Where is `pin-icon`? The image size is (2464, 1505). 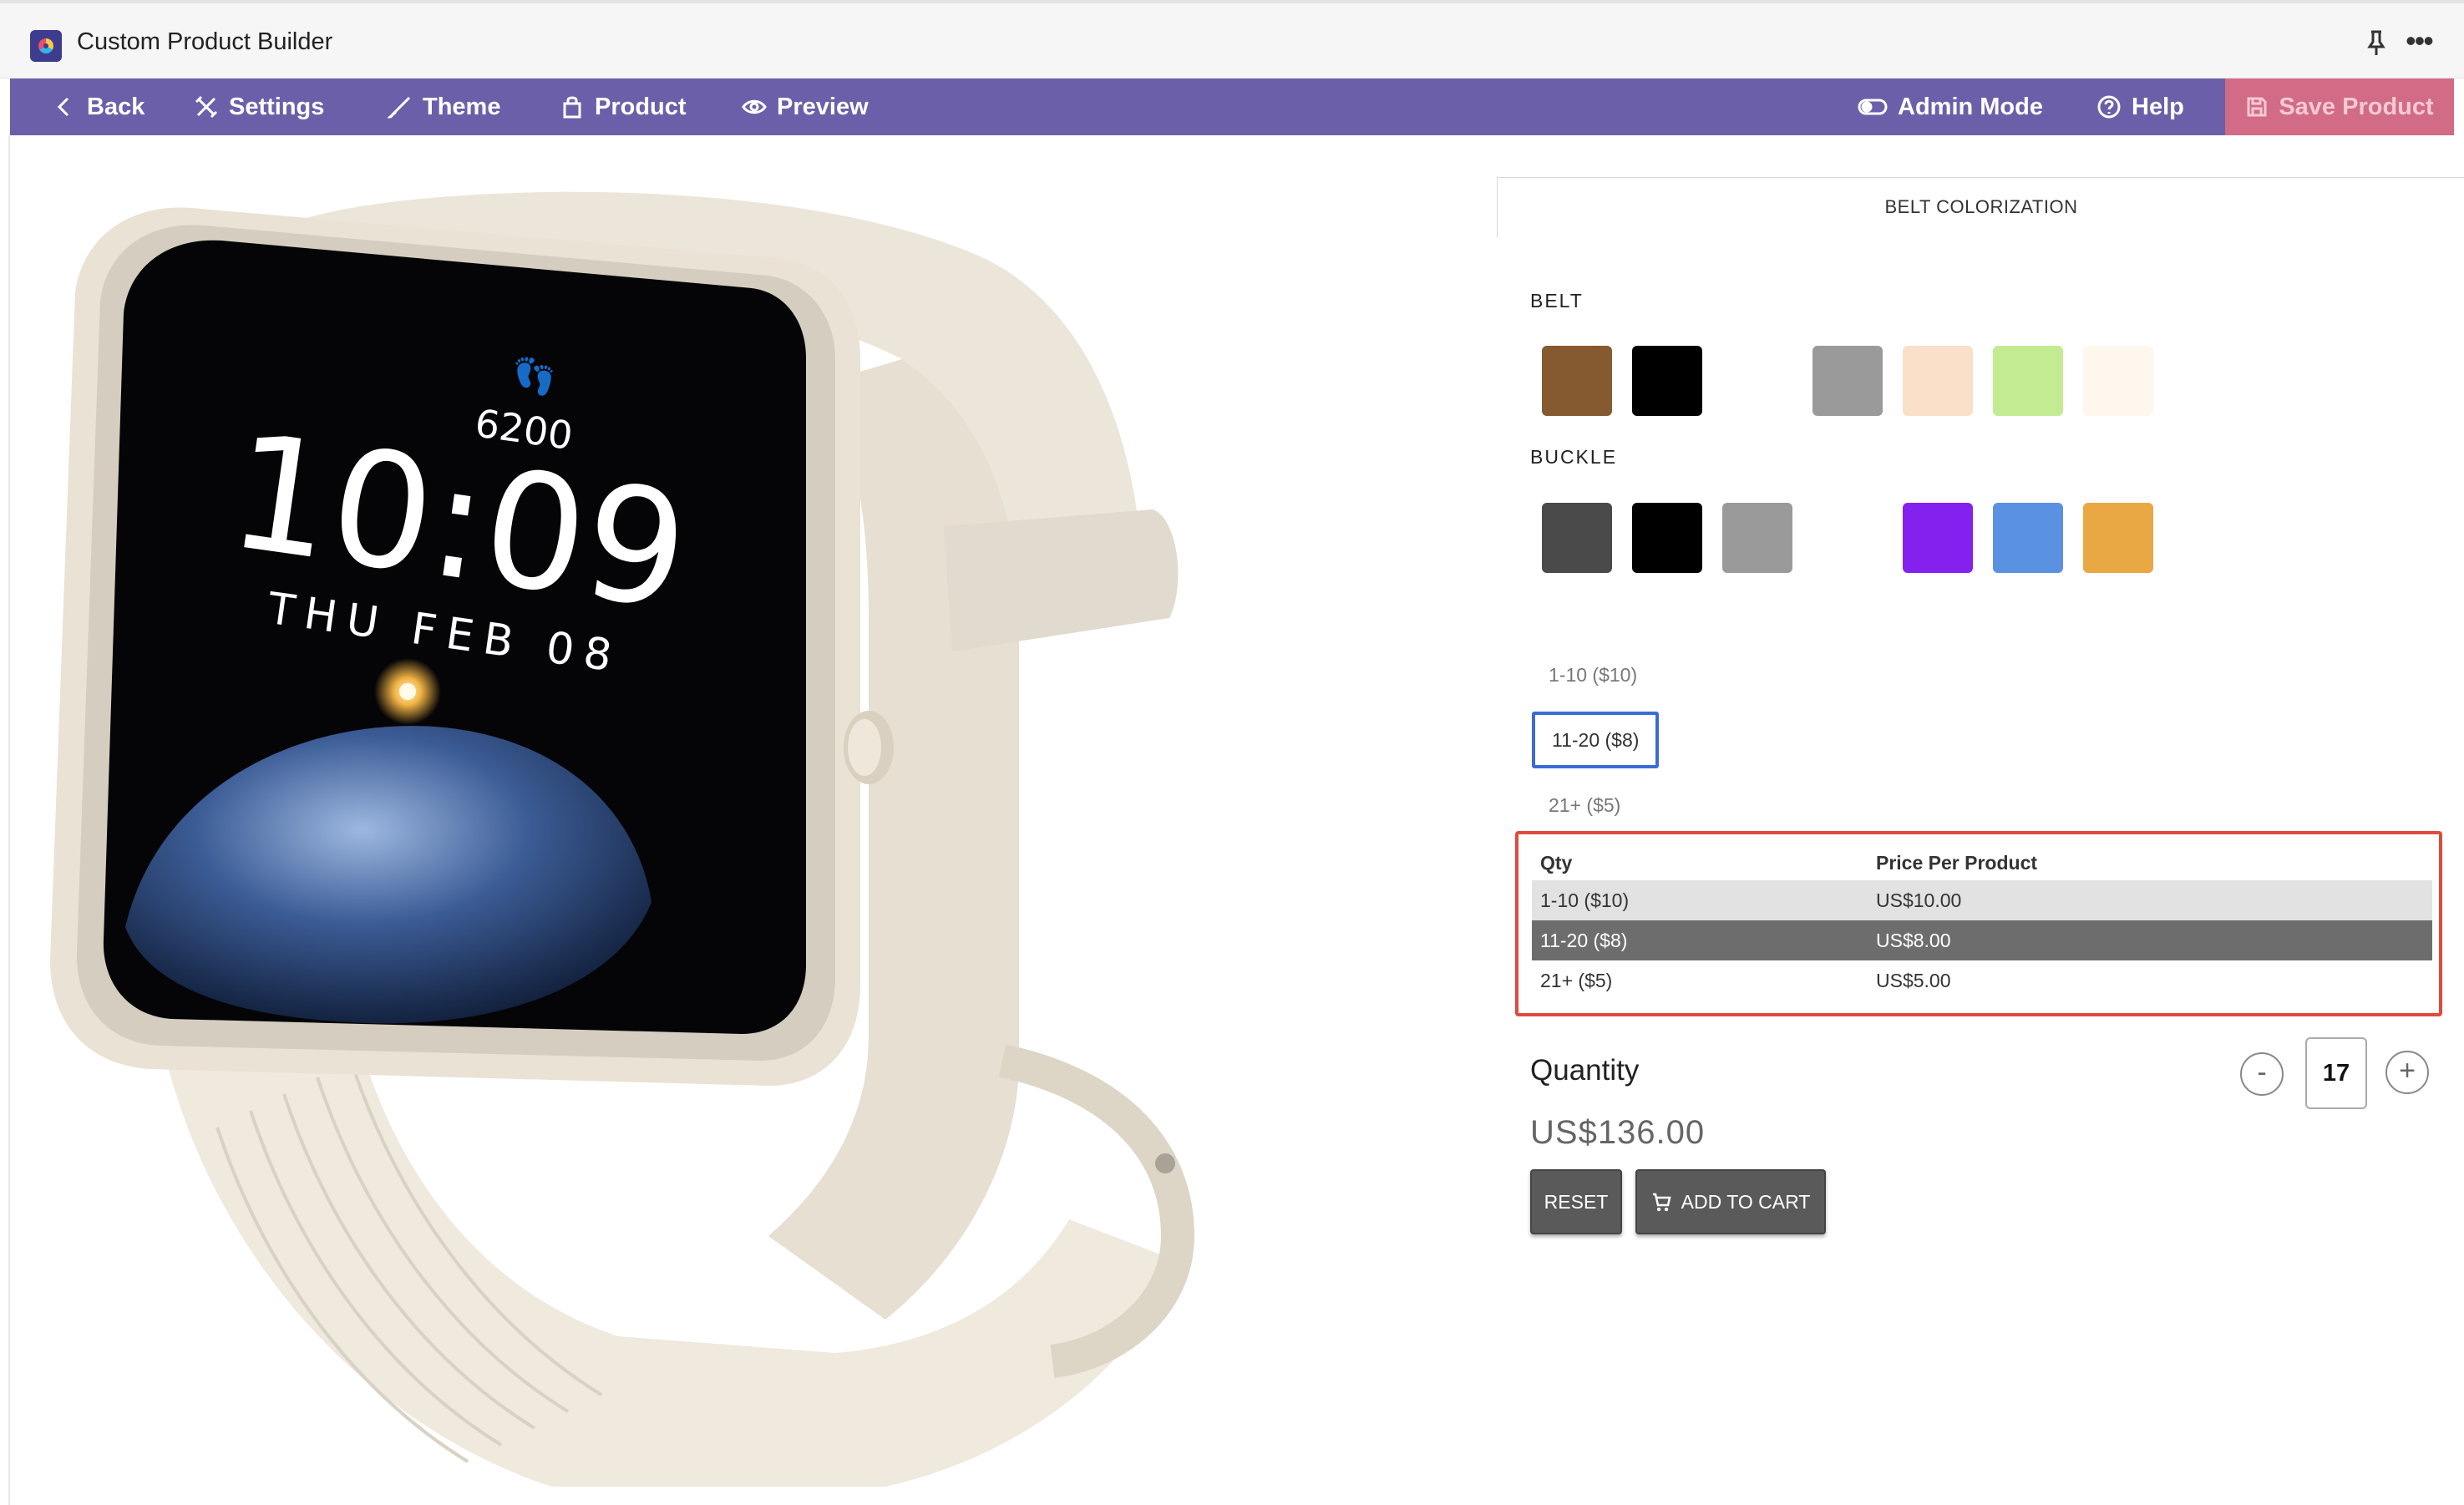 pin-icon is located at coordinates (2377, 43).